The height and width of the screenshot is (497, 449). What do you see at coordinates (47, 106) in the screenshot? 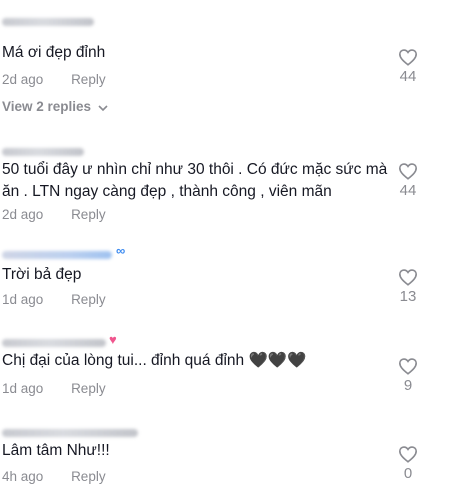
I see `view-replies-label: View 2 replies` at bounding box center [47, 106].